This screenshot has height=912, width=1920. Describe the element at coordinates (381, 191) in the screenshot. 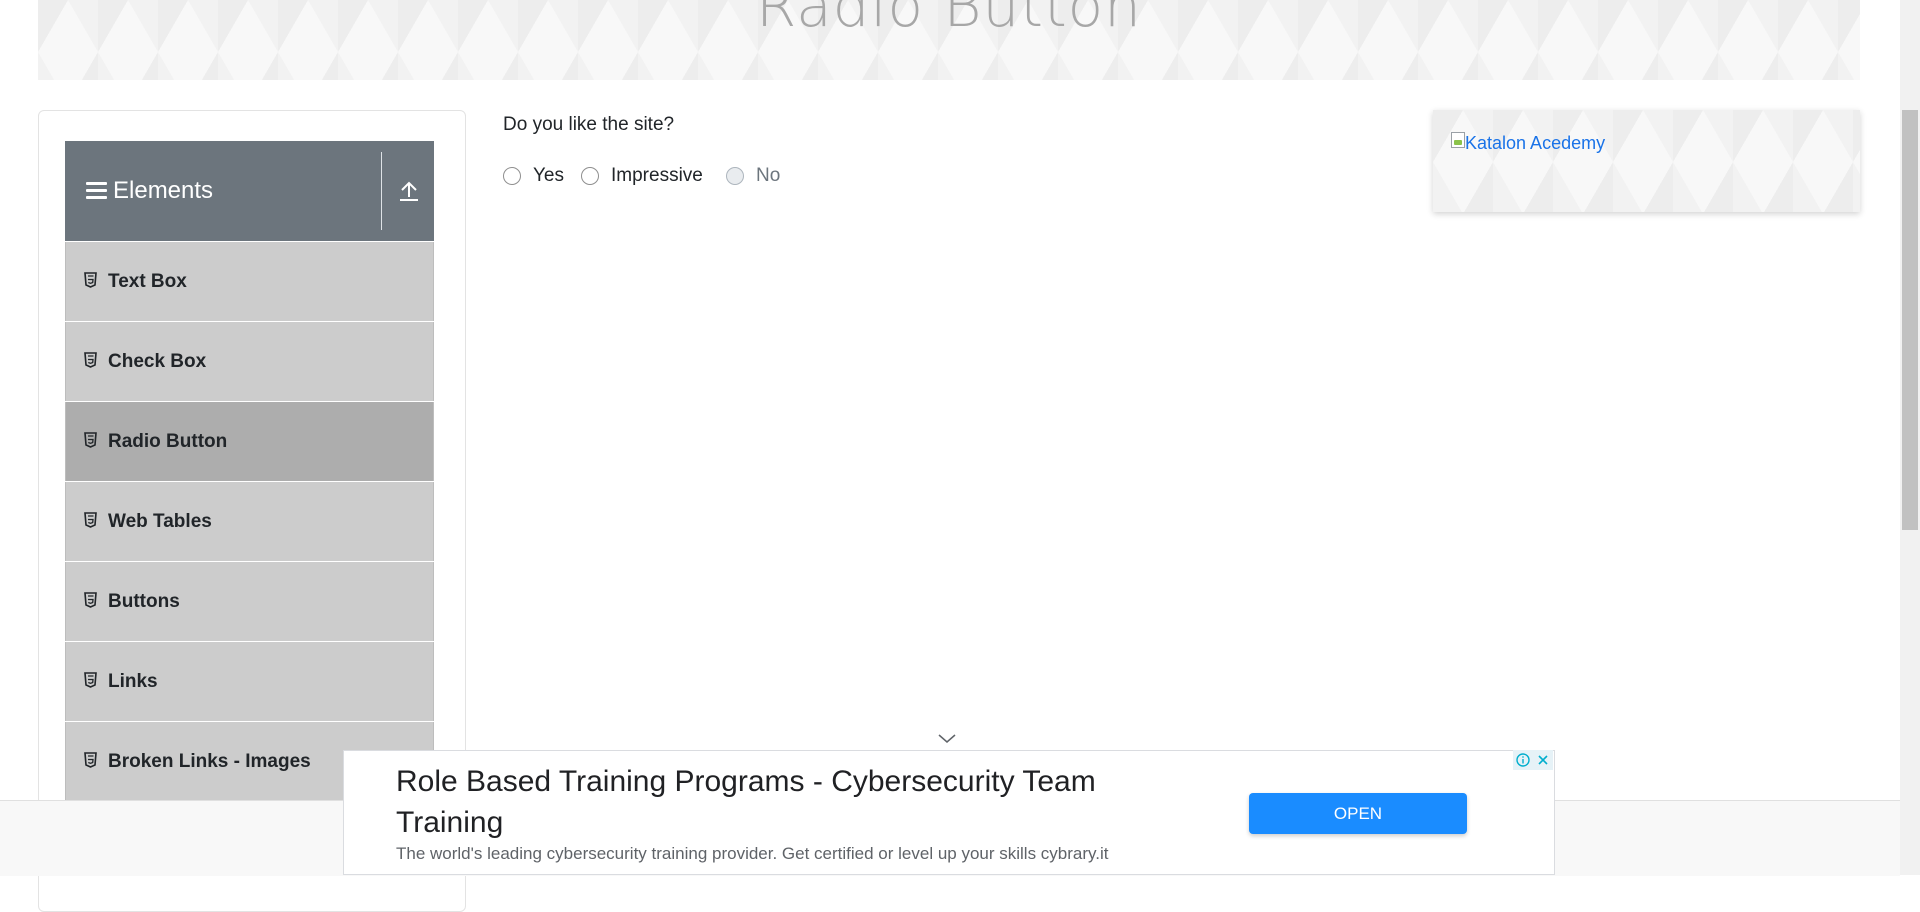

I see `header-divider` at that location.